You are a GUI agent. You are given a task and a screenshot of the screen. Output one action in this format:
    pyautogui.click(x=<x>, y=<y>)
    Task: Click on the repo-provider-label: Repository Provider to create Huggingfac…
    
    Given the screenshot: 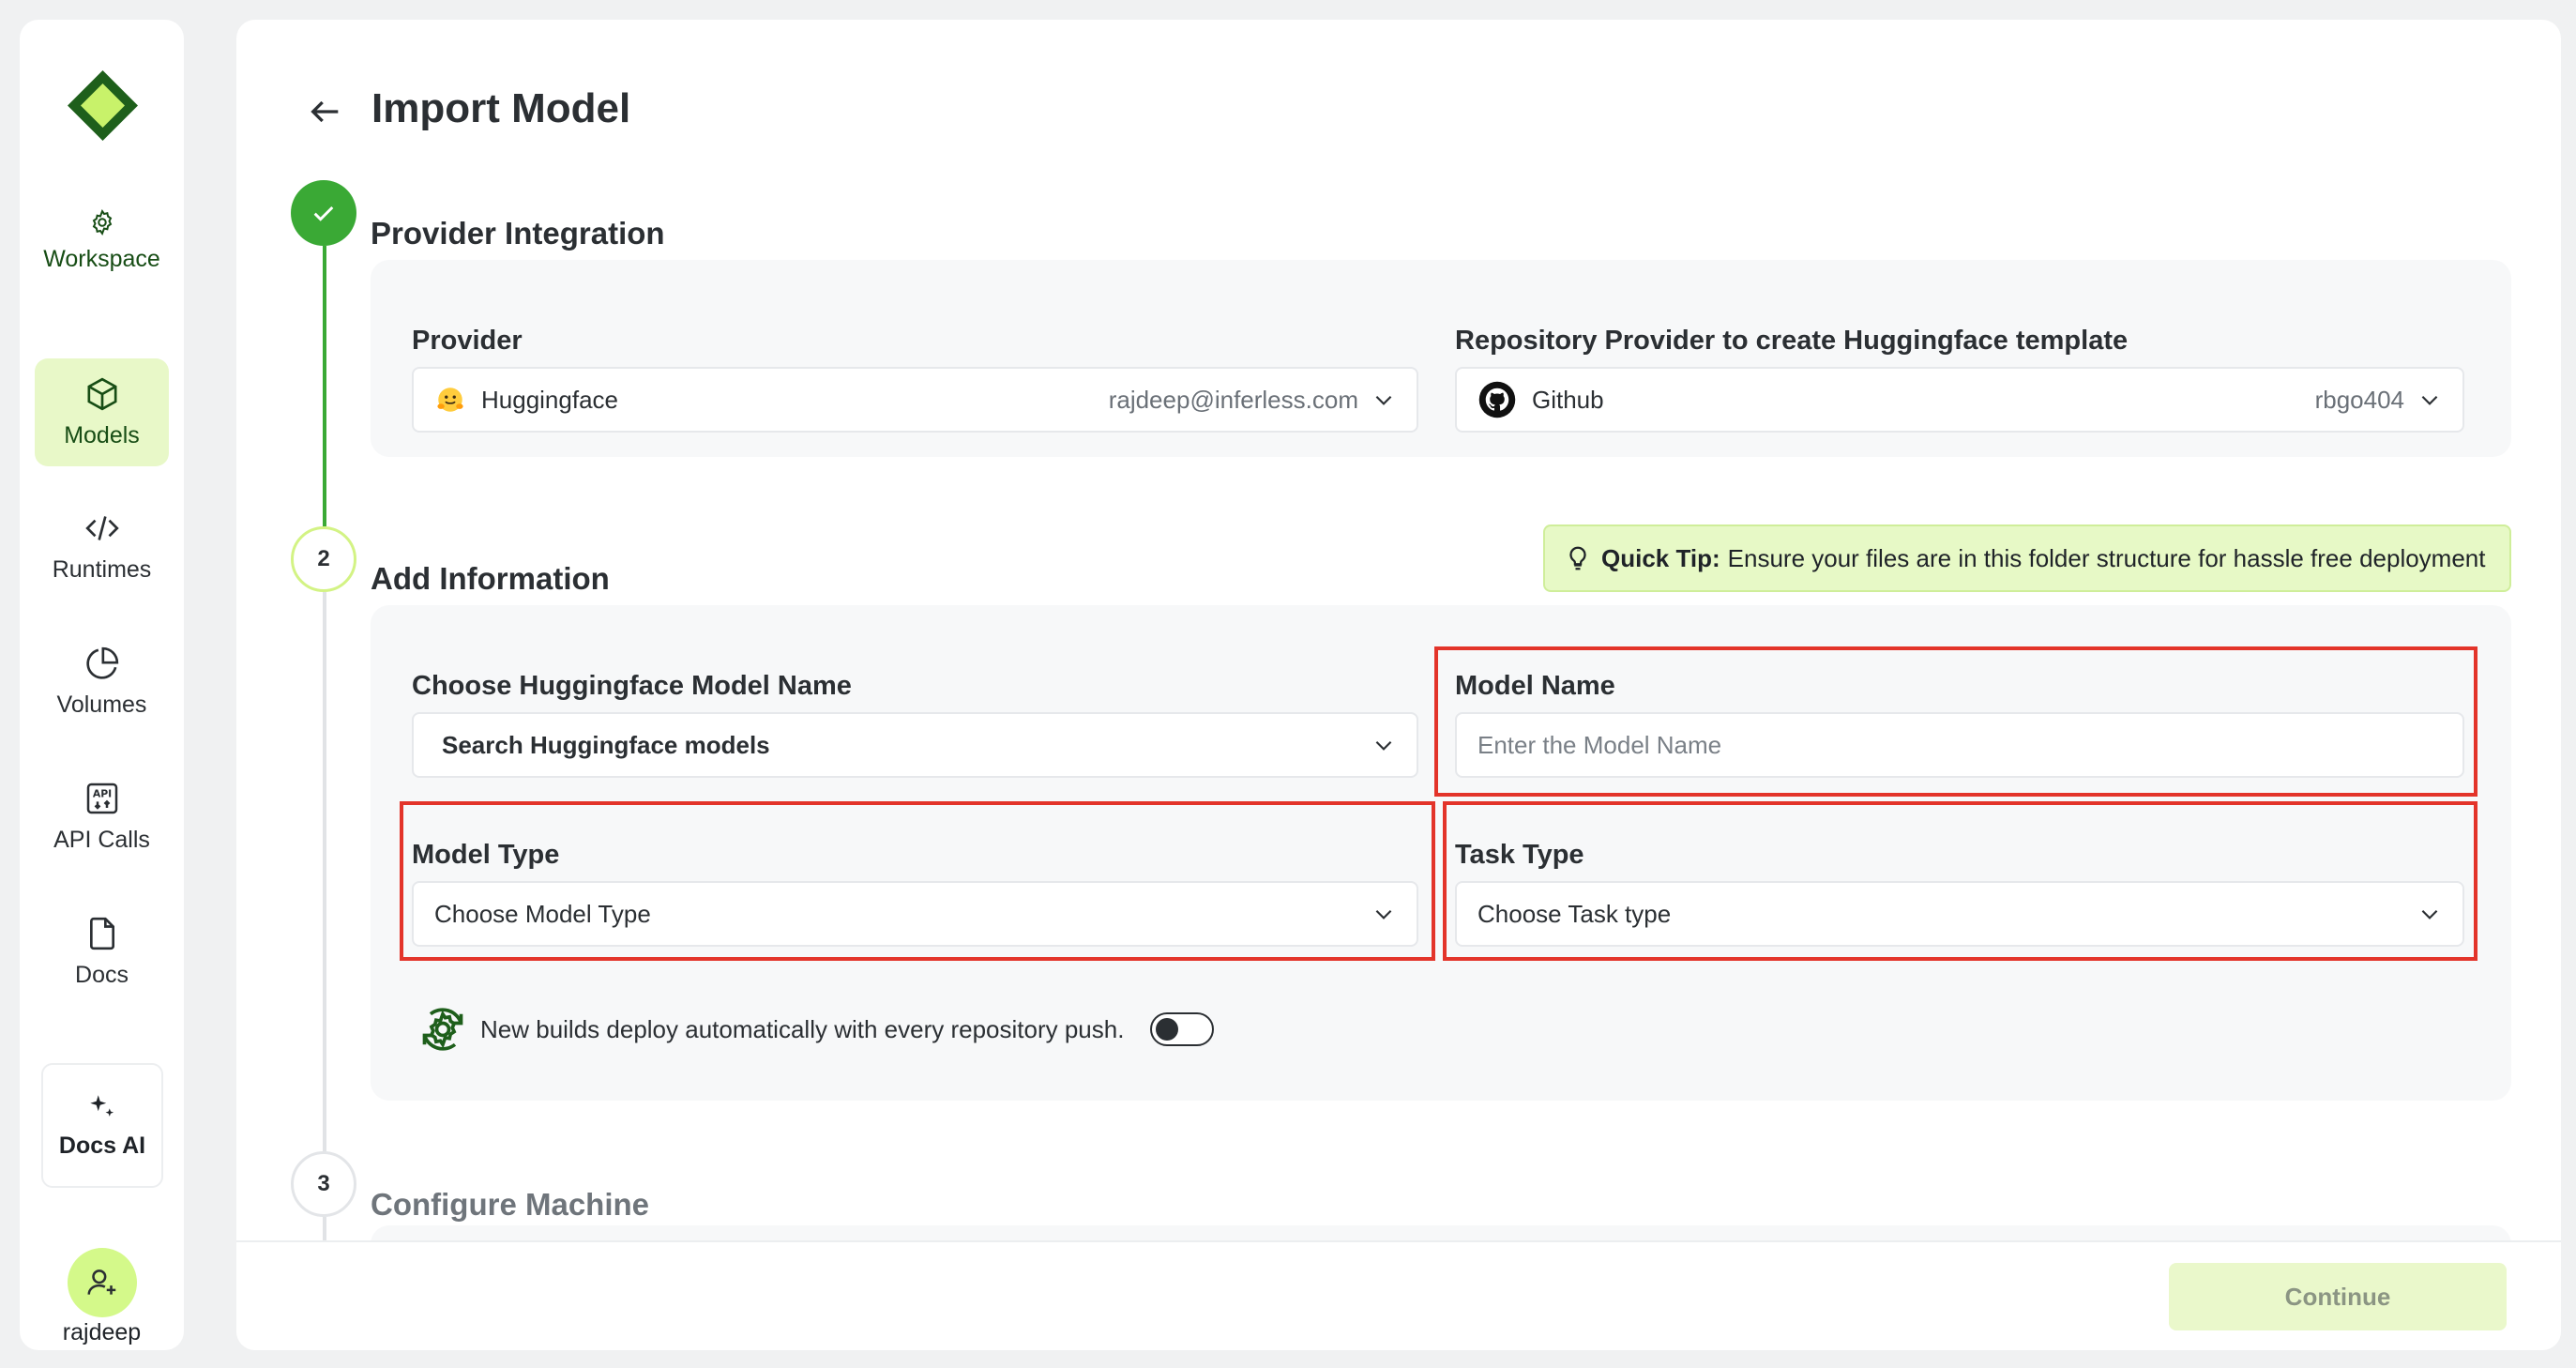 What is the action you would take?
    pyautogui.click(x=1792, y=341)
    